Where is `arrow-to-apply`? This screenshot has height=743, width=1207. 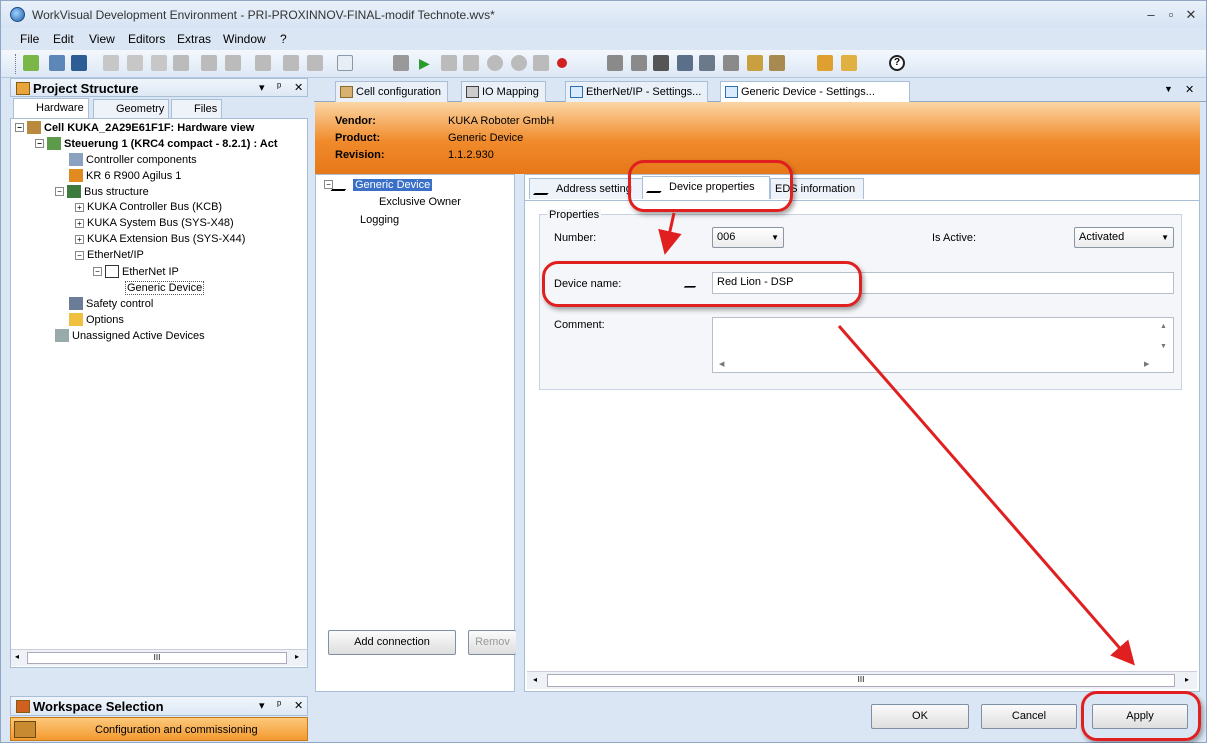
arrow-to-apply is located at coordinates (986, 495).